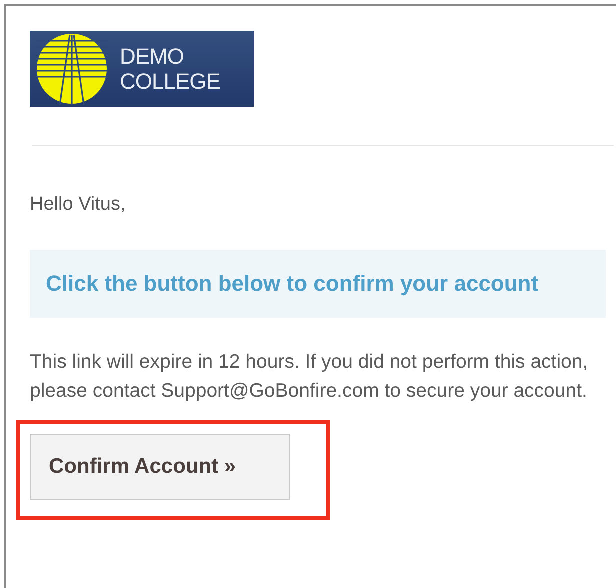  Describe the element at coordinates (318, 284) in the screenshot. I see `callout-message: Click the button below to confirm your account` at that location.